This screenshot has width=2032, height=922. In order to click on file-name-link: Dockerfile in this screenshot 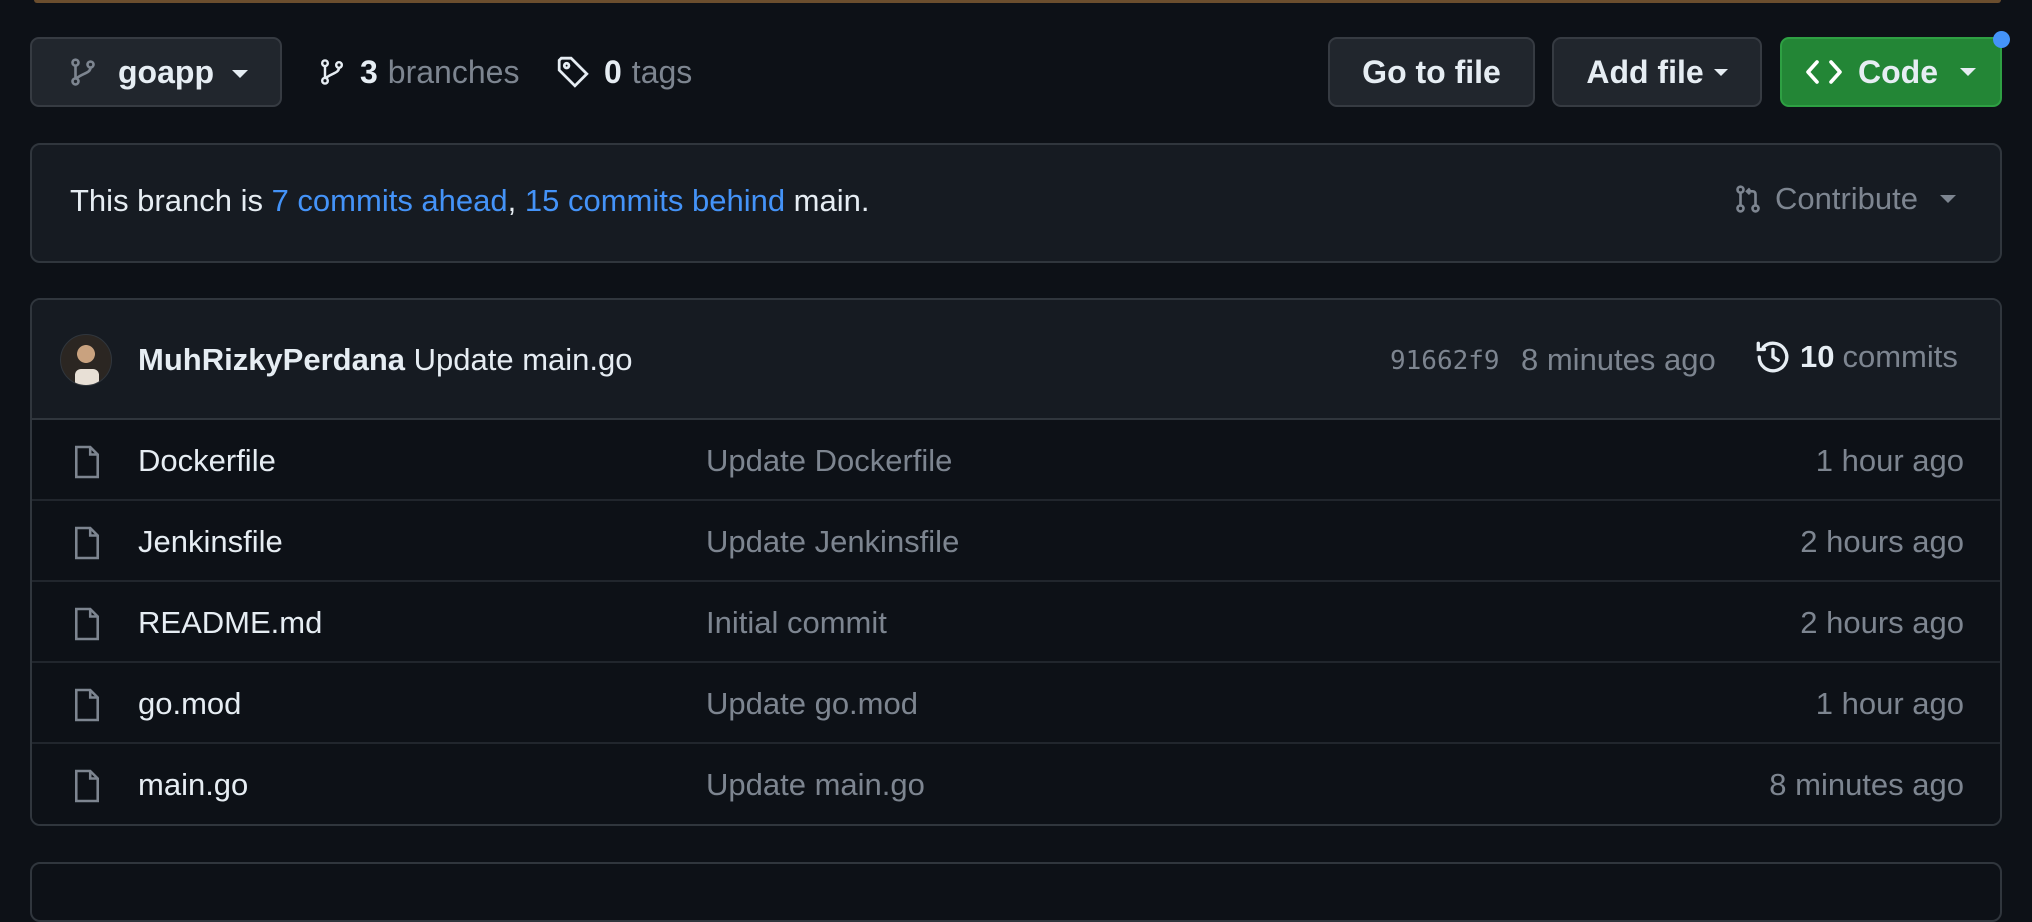, I will do `click(207, 461)`.